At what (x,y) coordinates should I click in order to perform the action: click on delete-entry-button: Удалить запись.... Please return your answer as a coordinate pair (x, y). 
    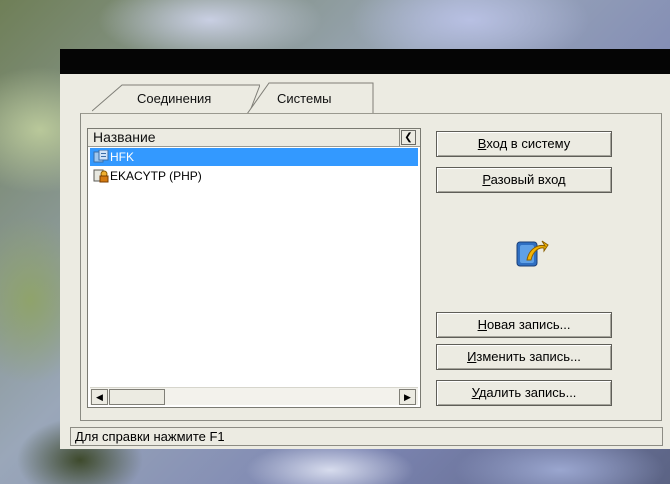
    Looking at the image, I should click on (524, 393).